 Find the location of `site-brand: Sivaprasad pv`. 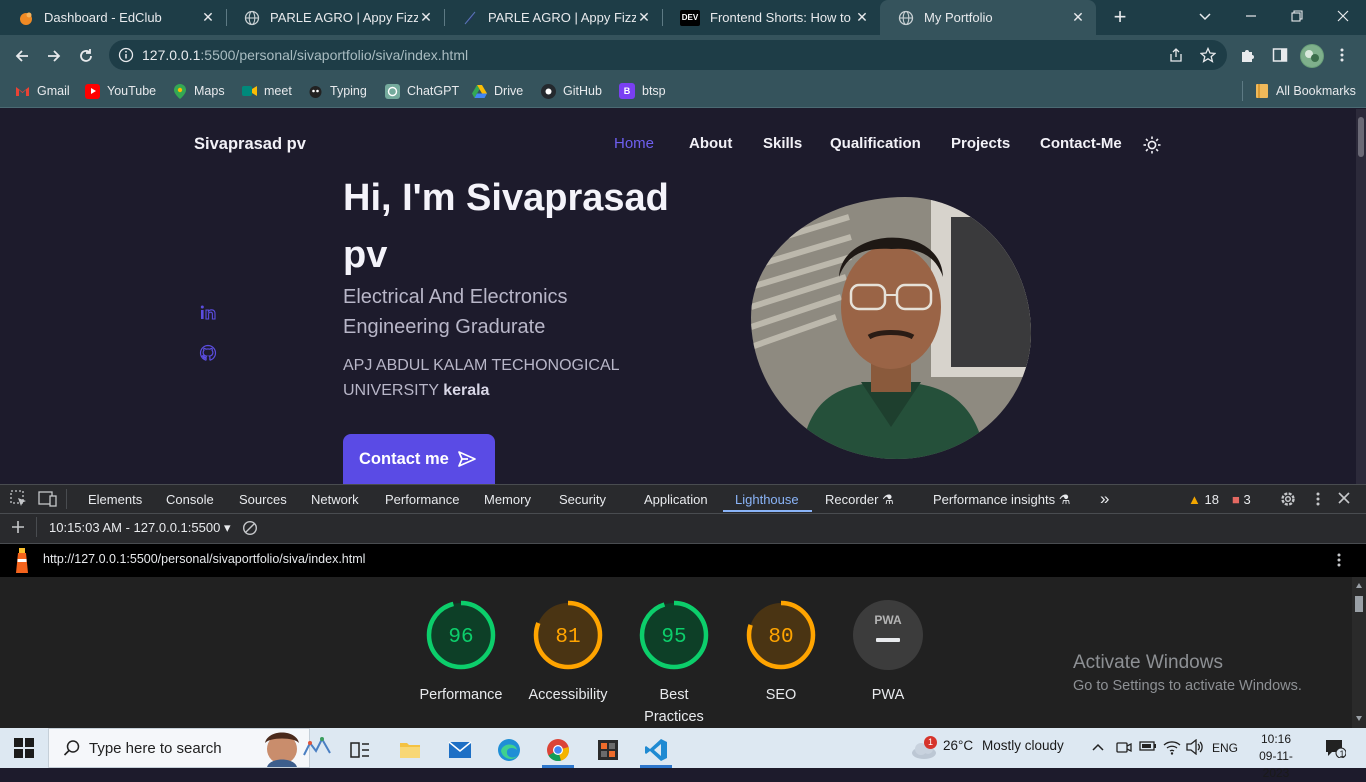

site-brand: Sivaprasad pv is located at coordinates (250, 144).